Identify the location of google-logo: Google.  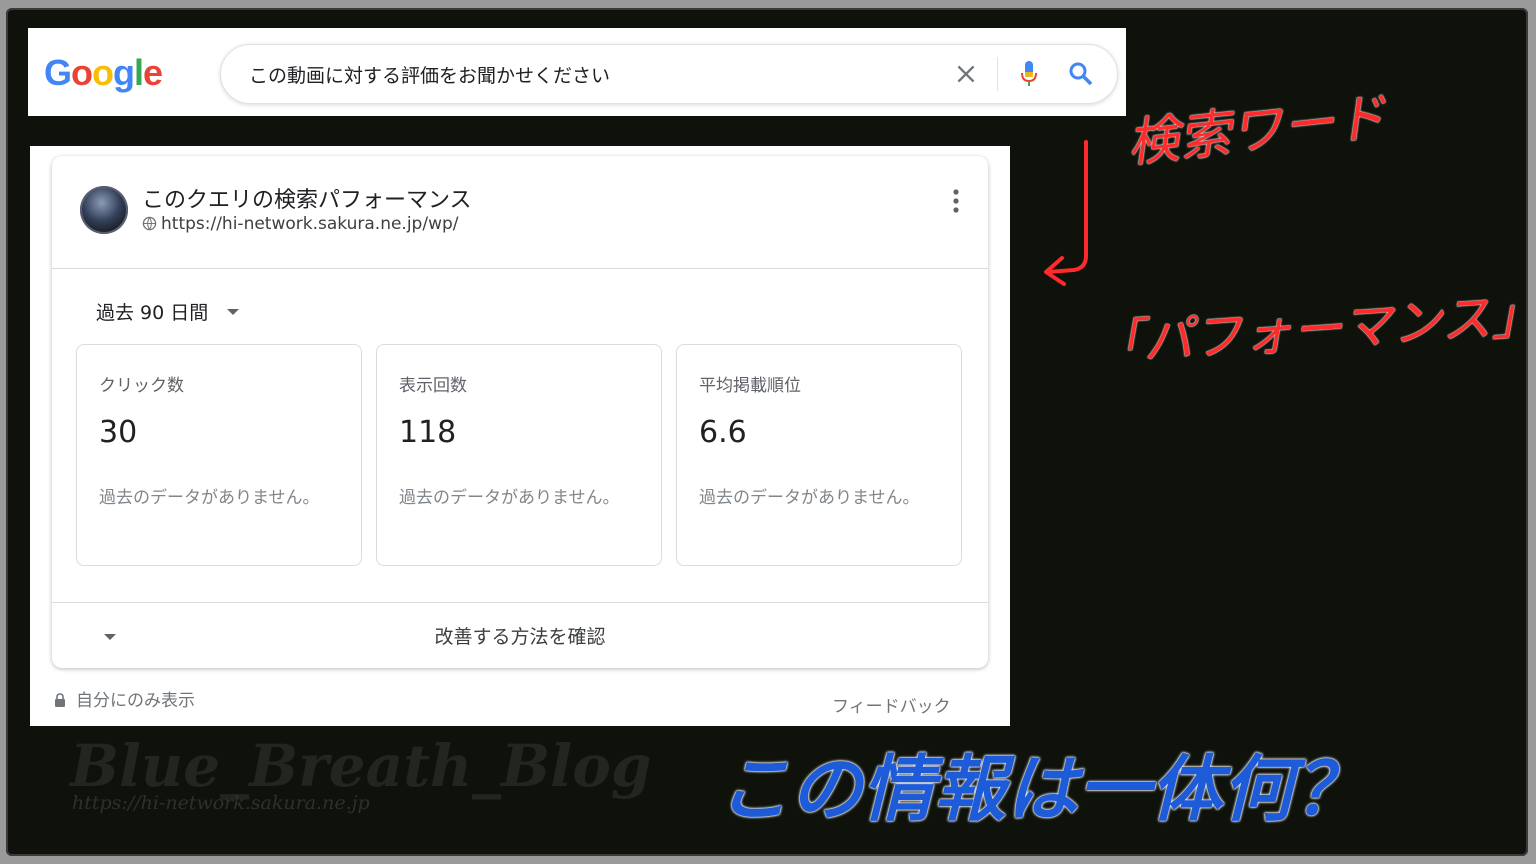
(103, 73).